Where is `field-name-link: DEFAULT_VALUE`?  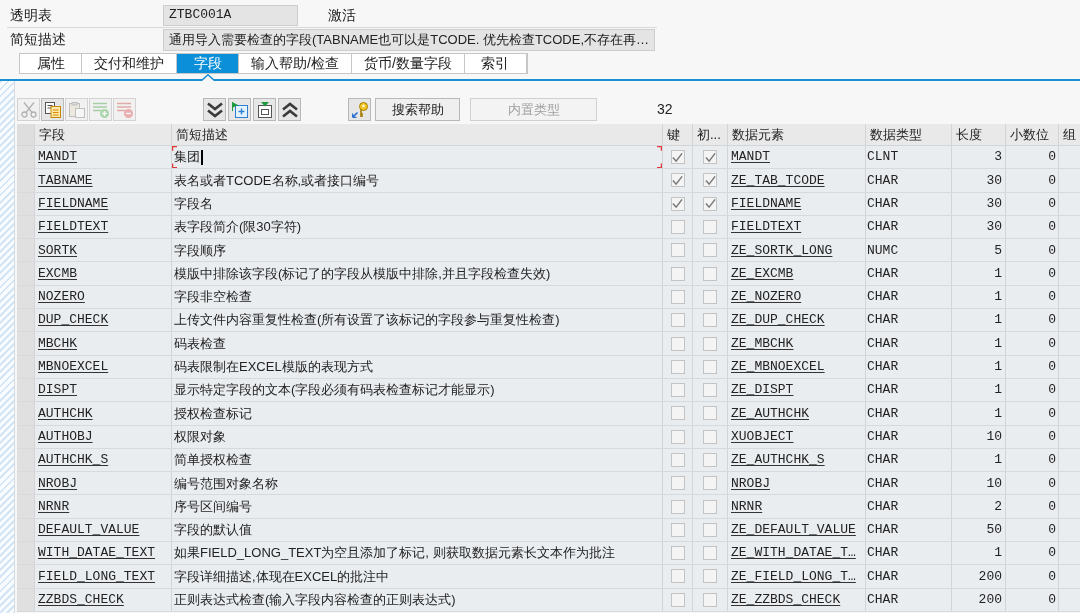 field-name-link: DEFAULT_VALUE is located at coordinates (89, 530).